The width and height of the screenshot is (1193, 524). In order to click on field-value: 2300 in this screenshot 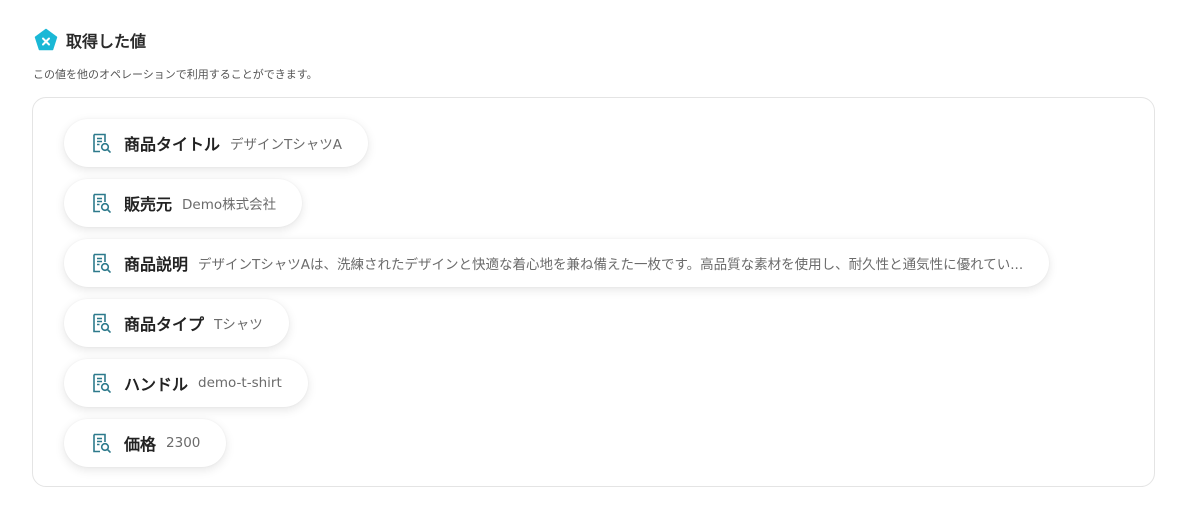, I will do `click(183, 443)`.